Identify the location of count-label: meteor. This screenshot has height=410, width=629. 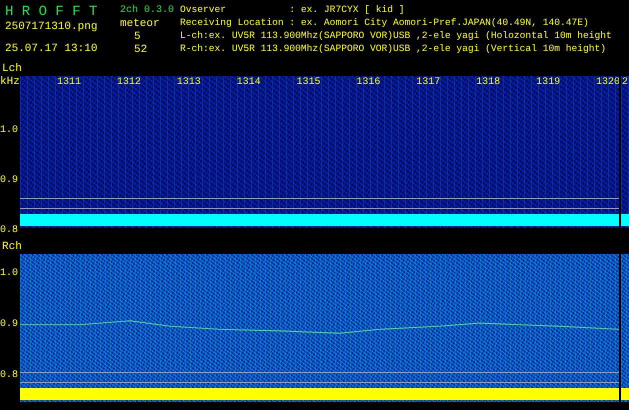
(140, 24).